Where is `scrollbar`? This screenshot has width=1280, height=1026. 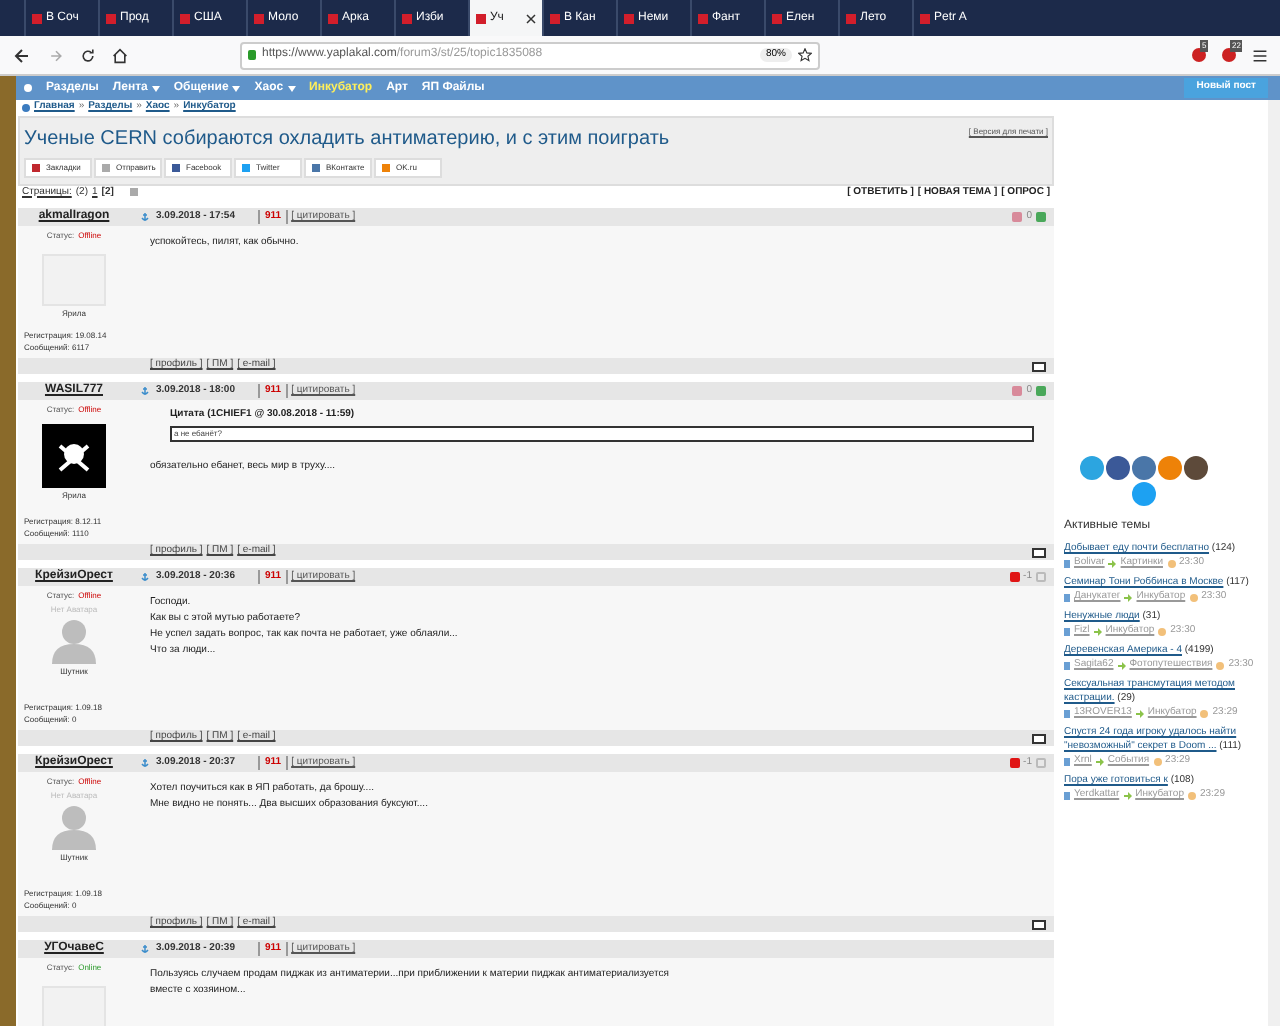 scrollbar is located at coordinates (1274, 563).